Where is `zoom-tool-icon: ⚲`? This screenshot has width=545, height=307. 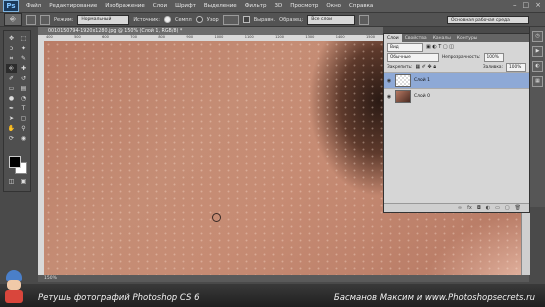 zoom-tool-icon: ⚲ is located at coordinates (23, 128).